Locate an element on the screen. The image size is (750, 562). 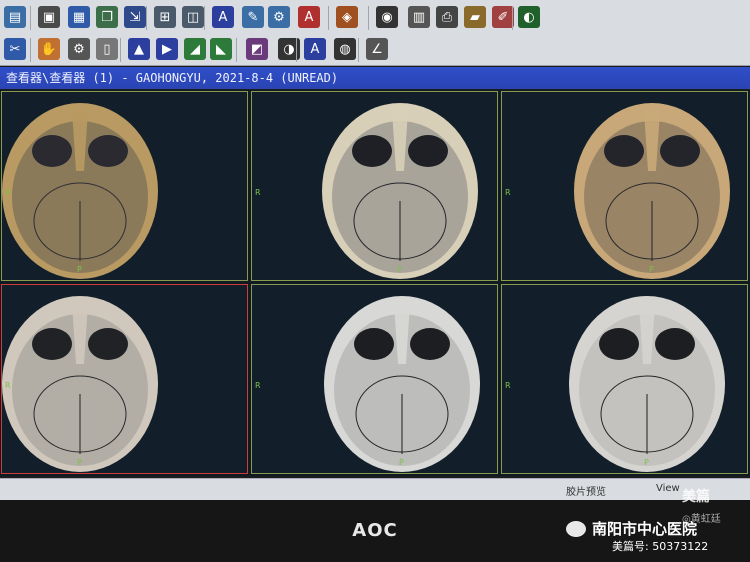
sheet-button: ▯ is located at coordinates (107, 49).